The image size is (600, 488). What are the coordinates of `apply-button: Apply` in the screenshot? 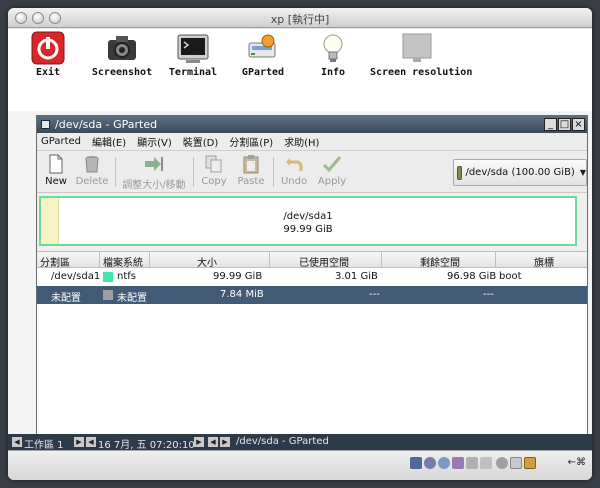 It's located at (332, 170).